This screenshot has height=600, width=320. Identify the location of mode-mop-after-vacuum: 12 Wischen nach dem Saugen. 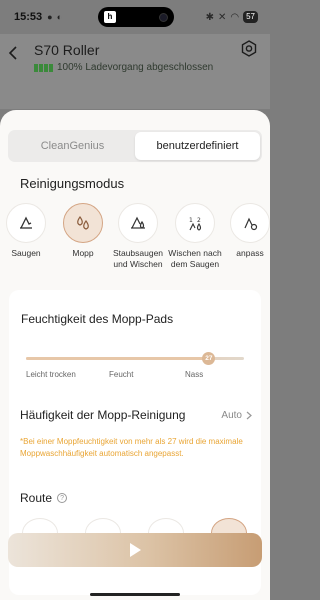
(195, 236).